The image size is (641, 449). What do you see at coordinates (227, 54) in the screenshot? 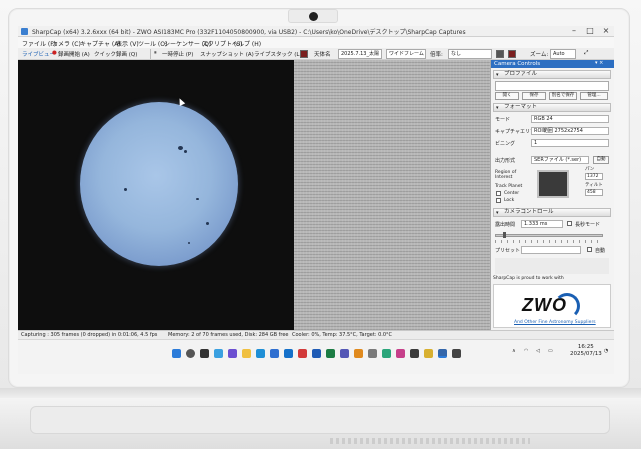
I see `snapshot-button: スナップショット (A)` at bounding box center [227, 54].